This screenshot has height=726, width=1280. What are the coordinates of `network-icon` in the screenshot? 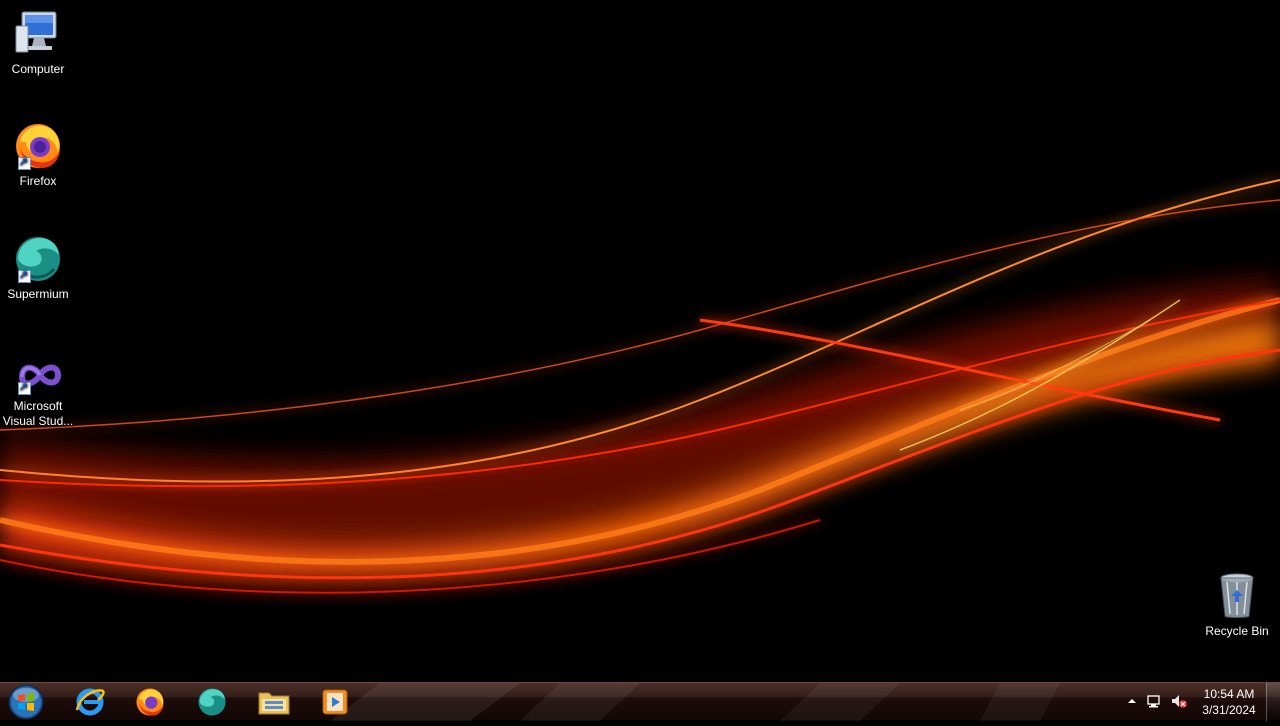 It's located at (1154, 701).